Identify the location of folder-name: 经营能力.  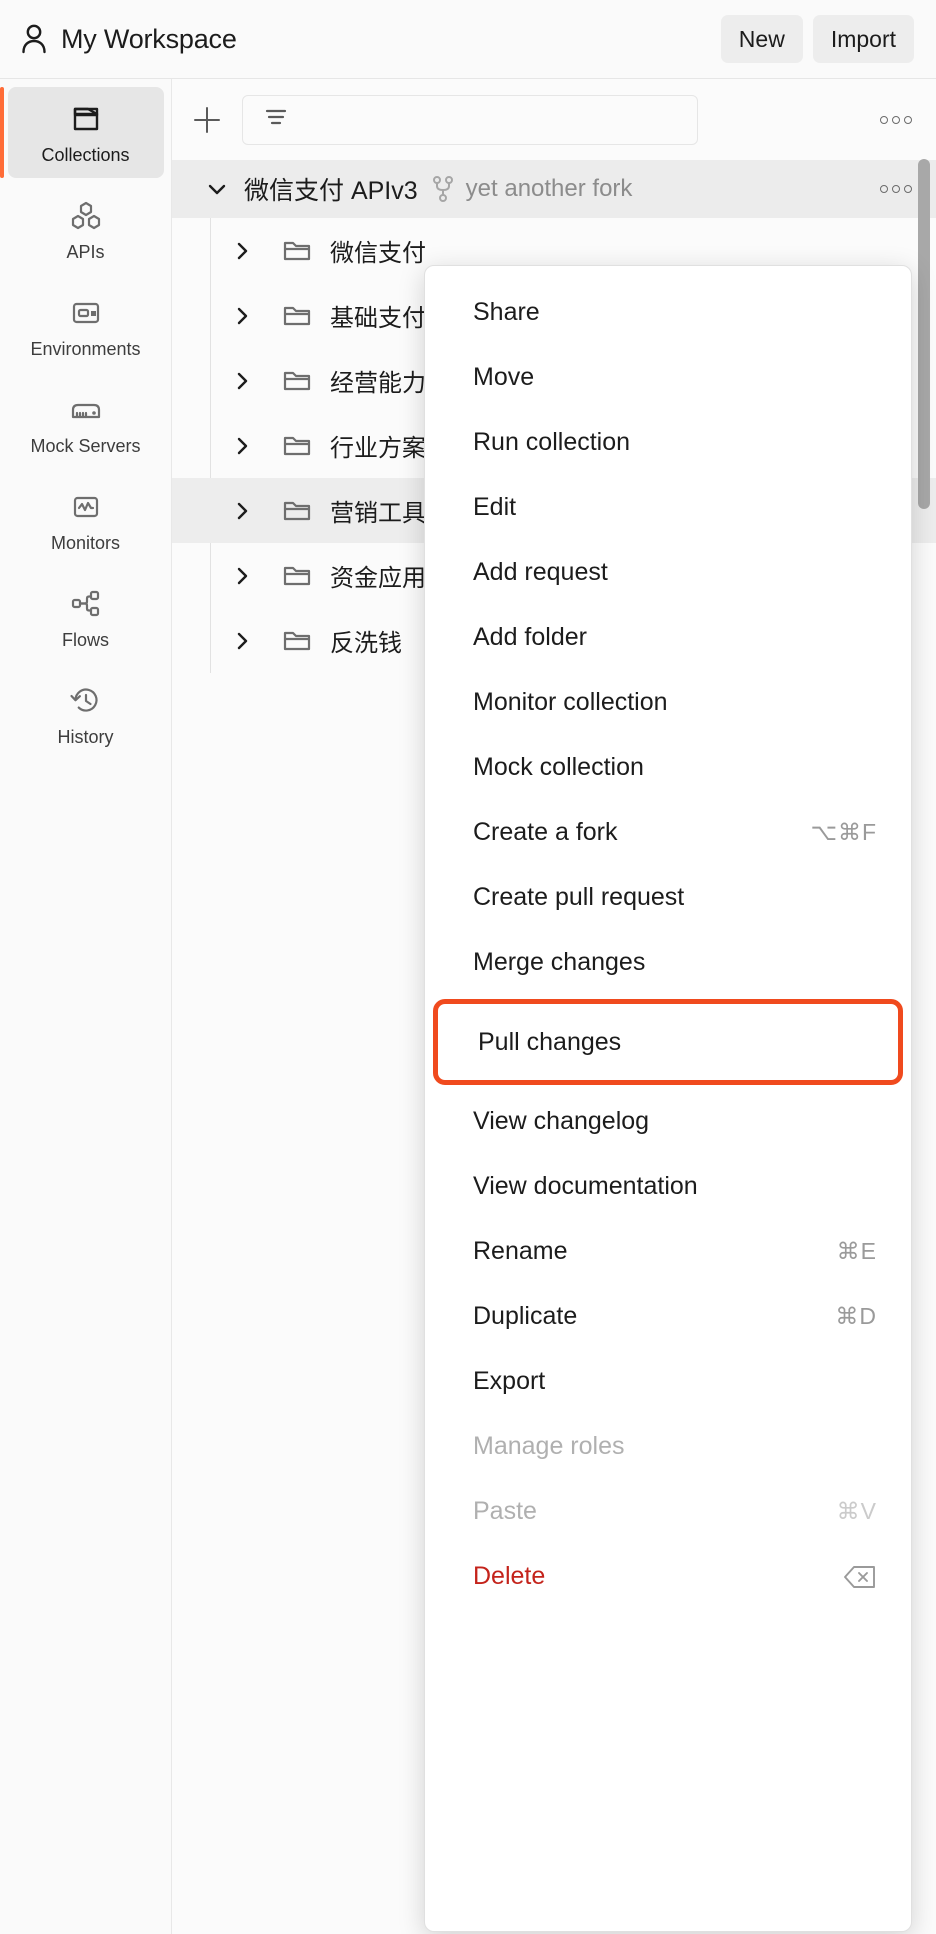
(378, 383).